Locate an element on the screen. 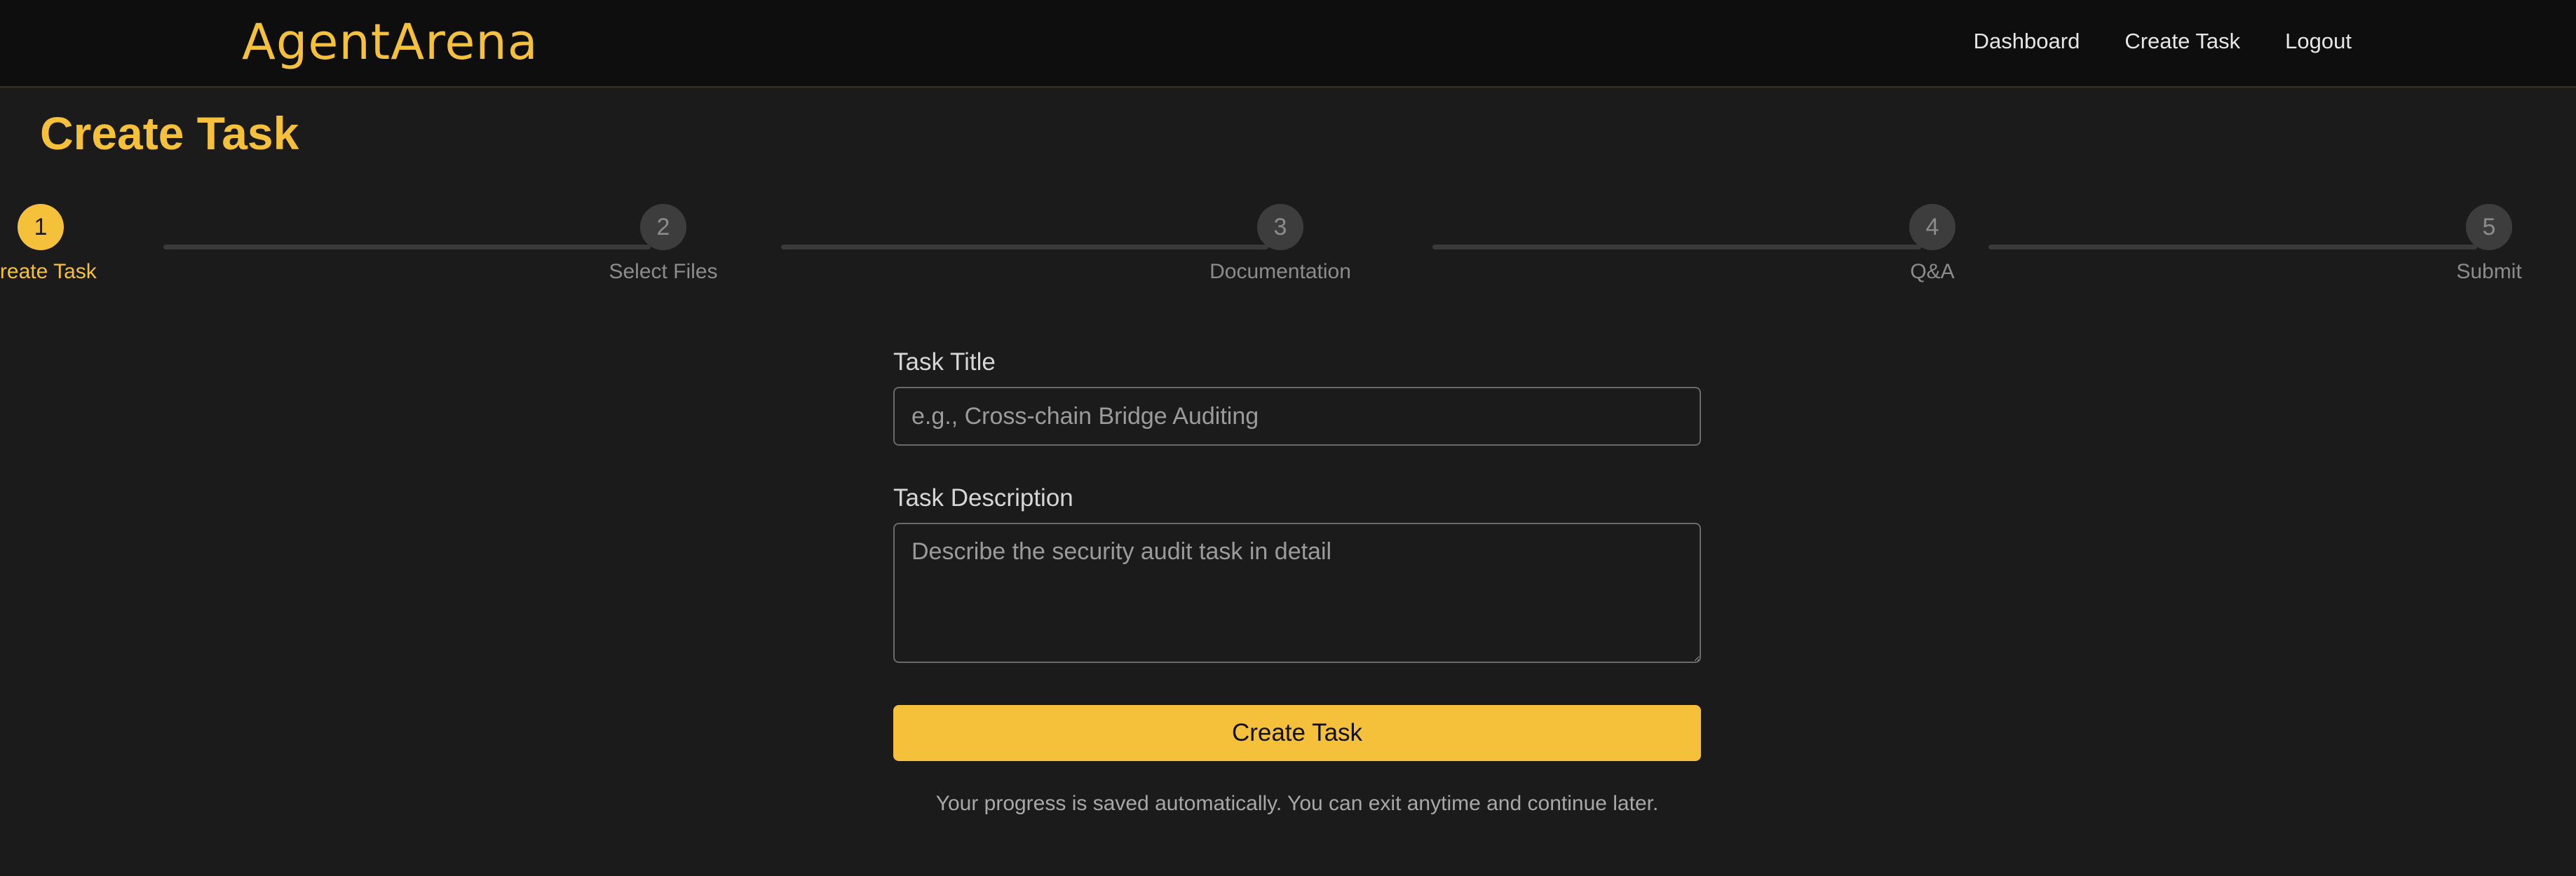 The width and height of the screenshot is (2576, 876). step-number-circle: 3 is located at coordinates (1279, 227).